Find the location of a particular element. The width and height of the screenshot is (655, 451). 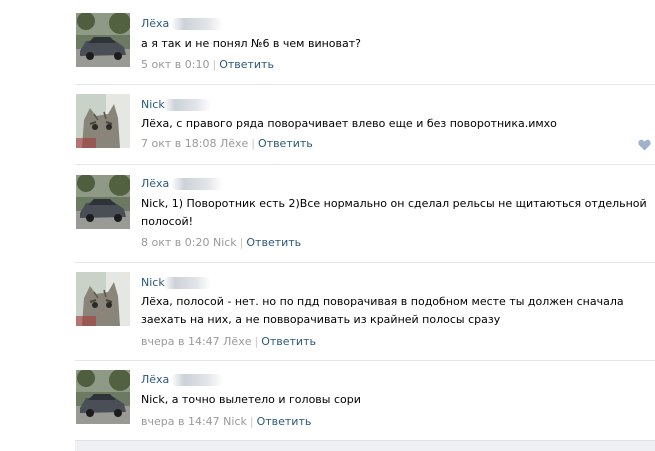

comment-meta: вчера в 14:47 Nick | Ответить is located at coordinates (226, 422).